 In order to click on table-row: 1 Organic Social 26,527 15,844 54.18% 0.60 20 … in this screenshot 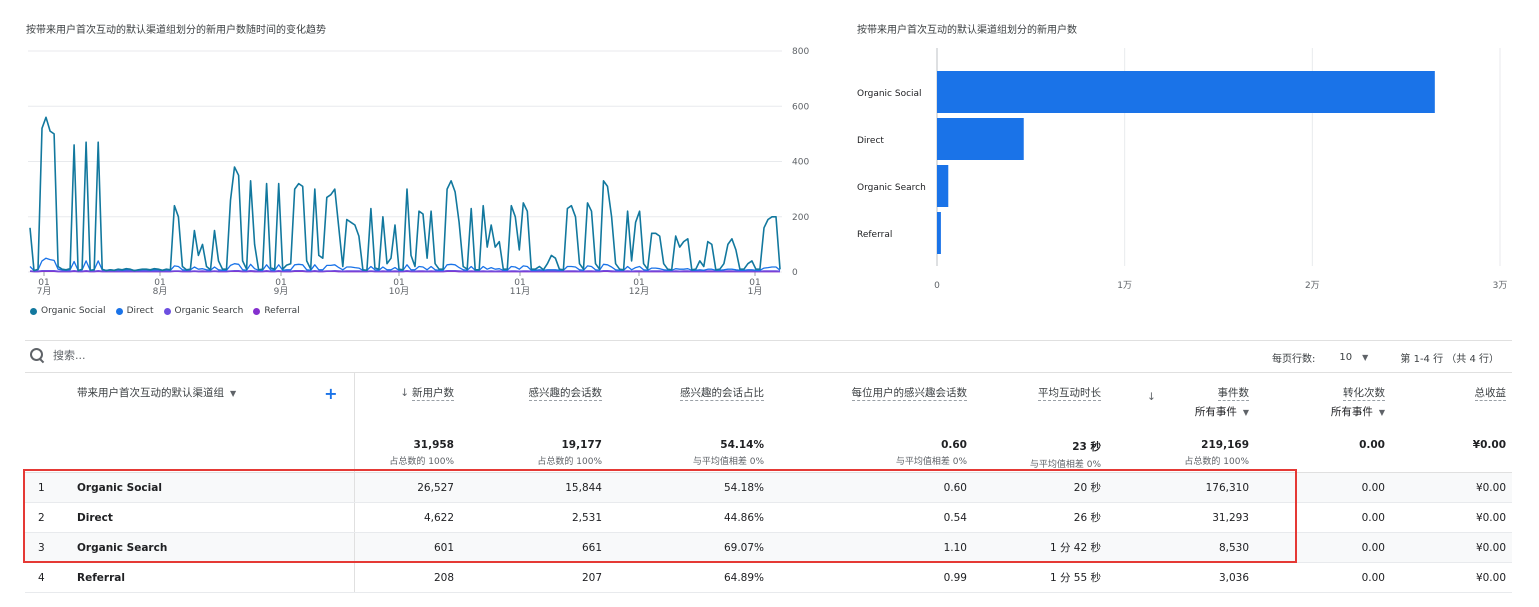, I will do `click(768, 487)`.